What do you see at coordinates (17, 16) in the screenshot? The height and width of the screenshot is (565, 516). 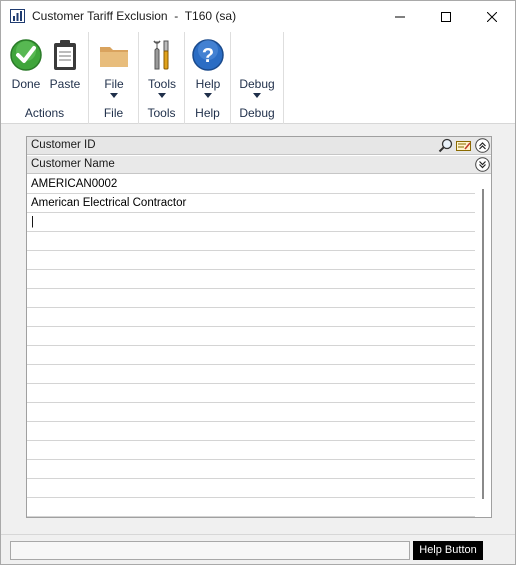 I see `app-icon` at bounding box center [17, 16].